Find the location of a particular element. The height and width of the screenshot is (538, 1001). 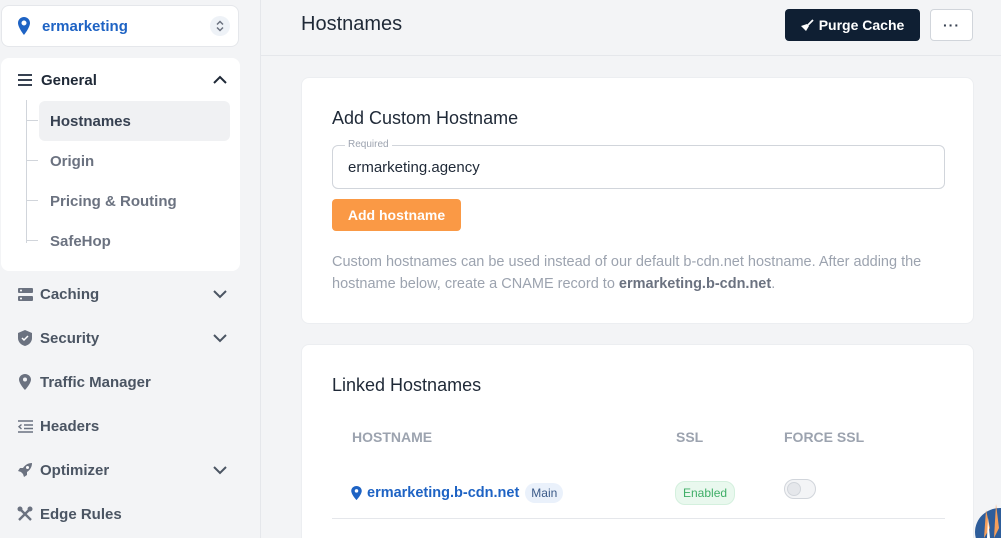

column-header-hostname: HOSTNAME is located at coordinates (392, 437).